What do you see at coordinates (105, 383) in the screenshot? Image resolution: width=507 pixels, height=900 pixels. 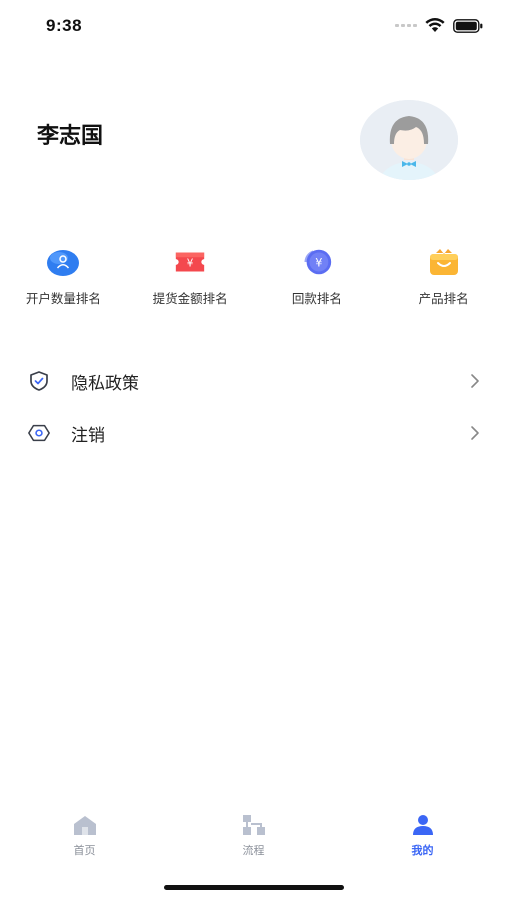 I see `menu-item-label: 隐私政策` at bounding box center [105, 383].